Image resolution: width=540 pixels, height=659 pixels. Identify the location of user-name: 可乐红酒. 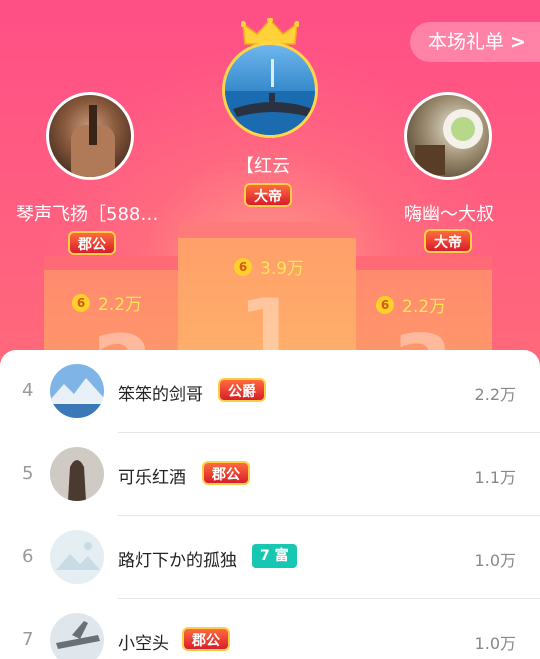
(152, 478).